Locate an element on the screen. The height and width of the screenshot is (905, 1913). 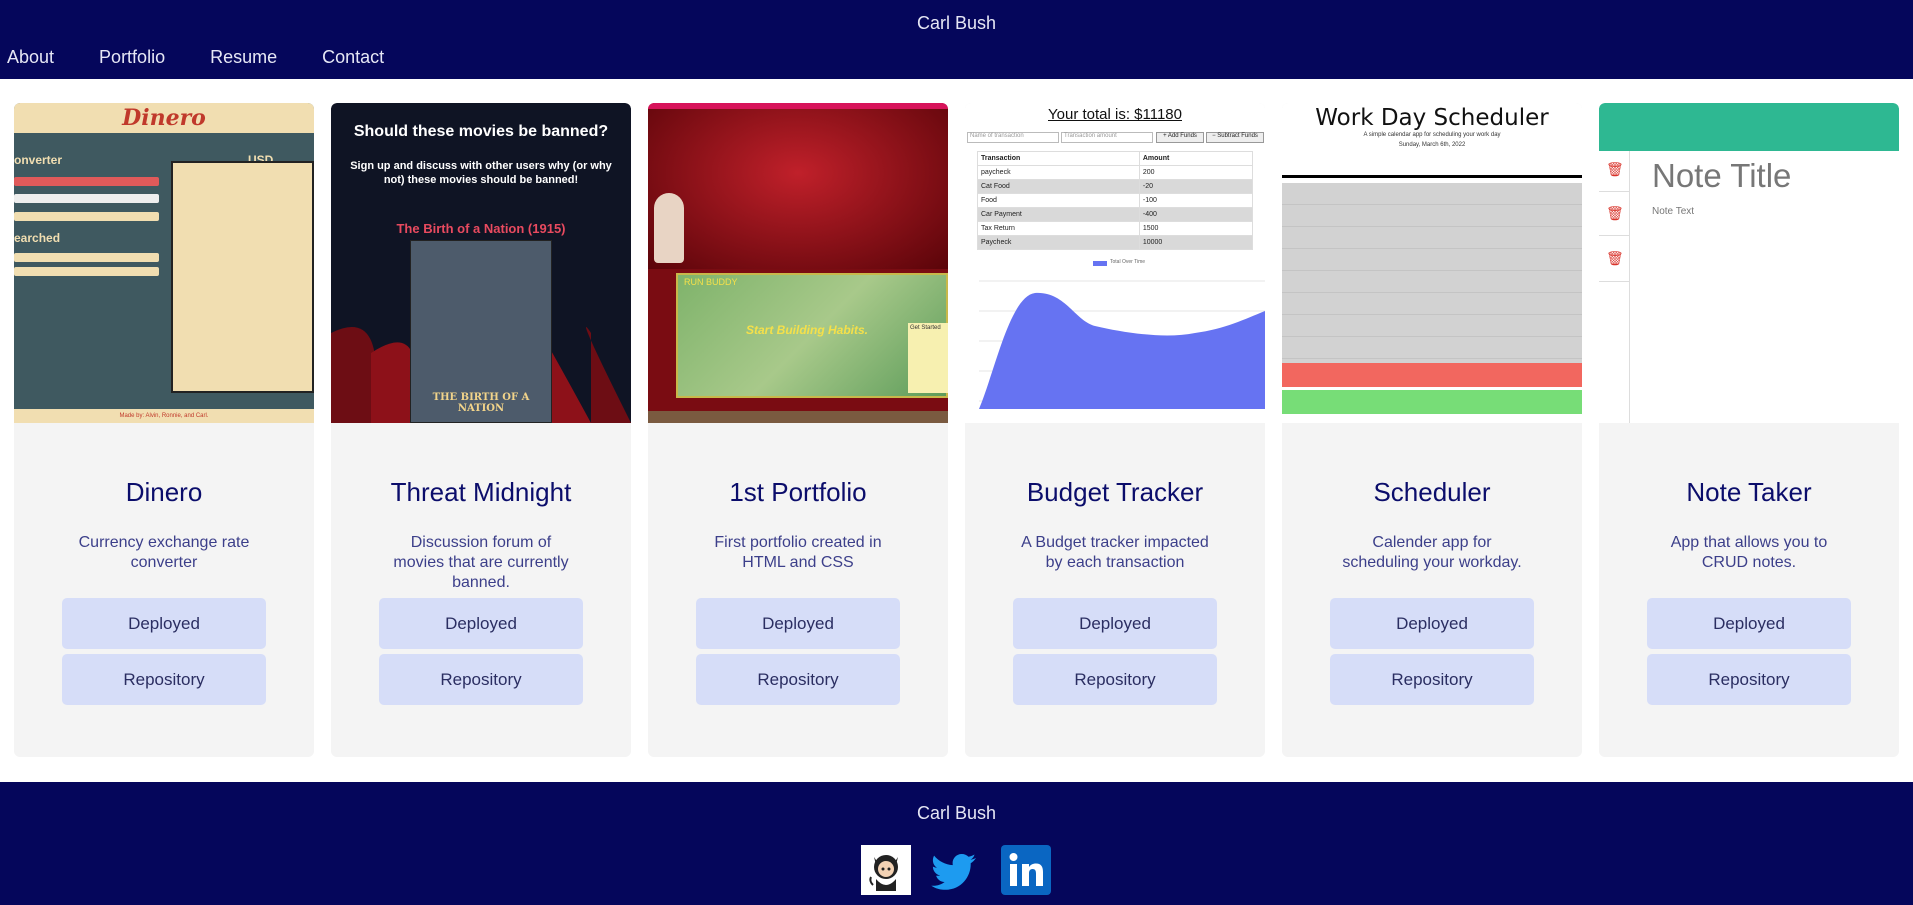
nav-portfolio: Portfolio is located at coordinates (132, 57).